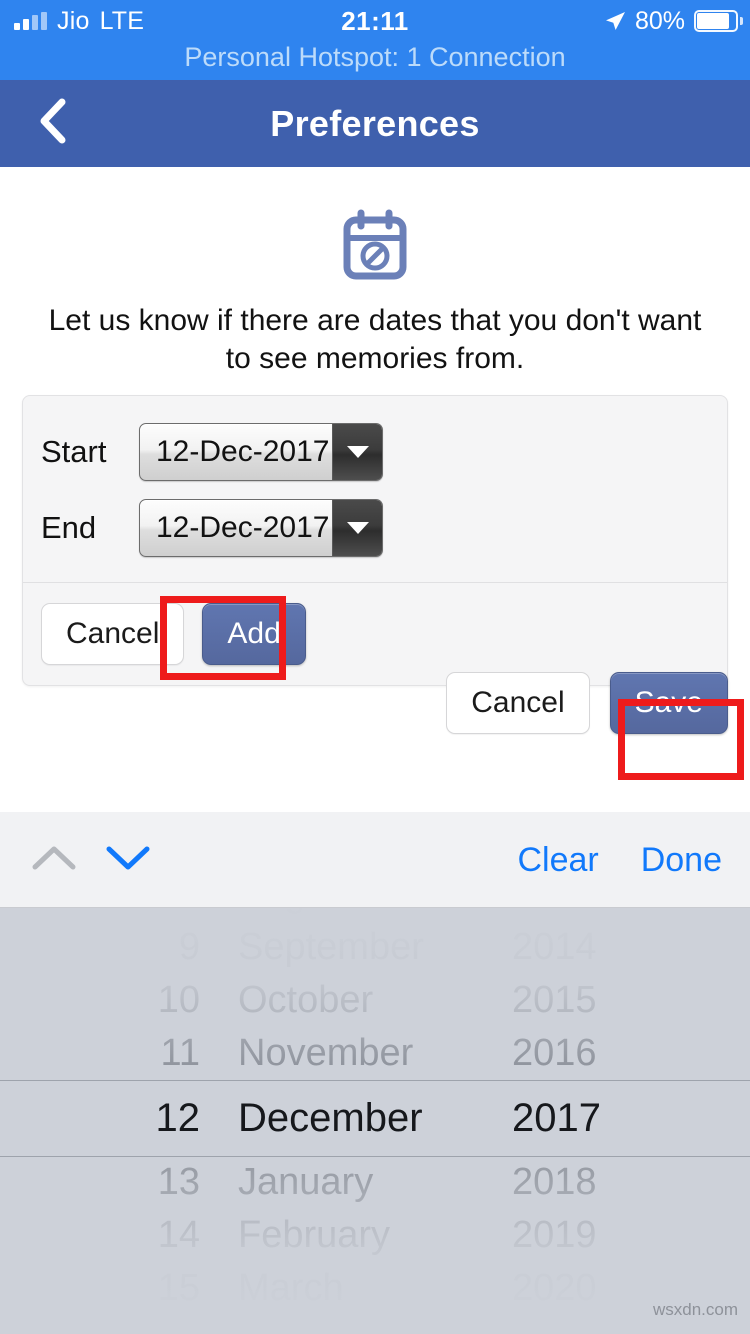  What do you see at coordinates (178, 1288) in the screenshot?
I see `picker-day-value: 15` at bounding box center [178, 1288].